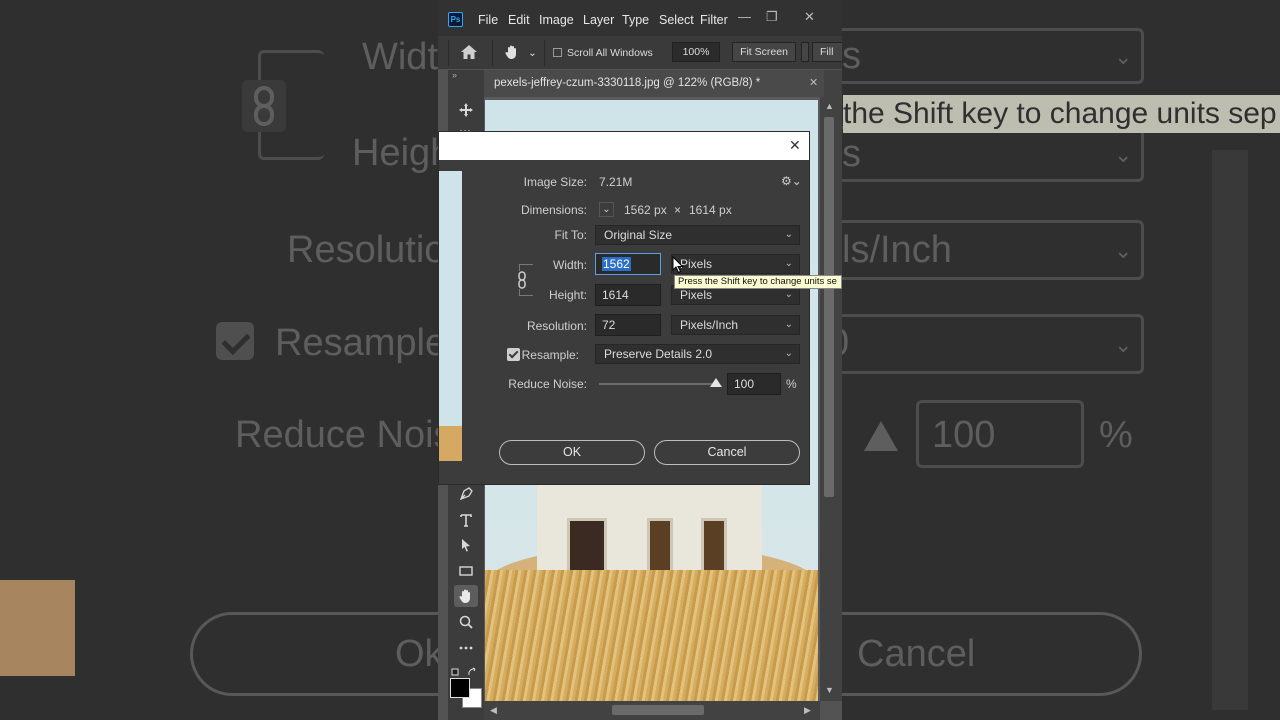  What do you see at coordinates (829, 307) in the screenshot?
I see `vertical-scroll-thumb` at bounding box center [829, 307].